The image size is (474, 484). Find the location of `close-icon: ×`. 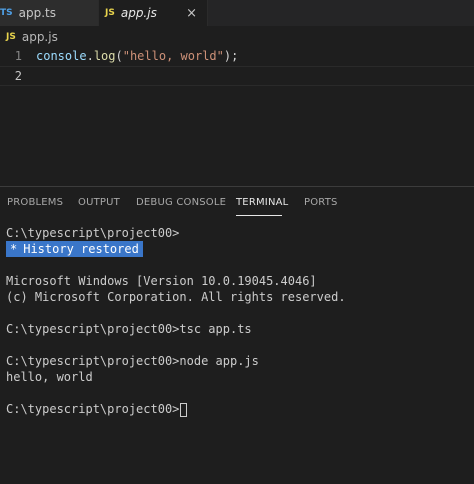

close-icon: × is located at coordinates (191, 13).